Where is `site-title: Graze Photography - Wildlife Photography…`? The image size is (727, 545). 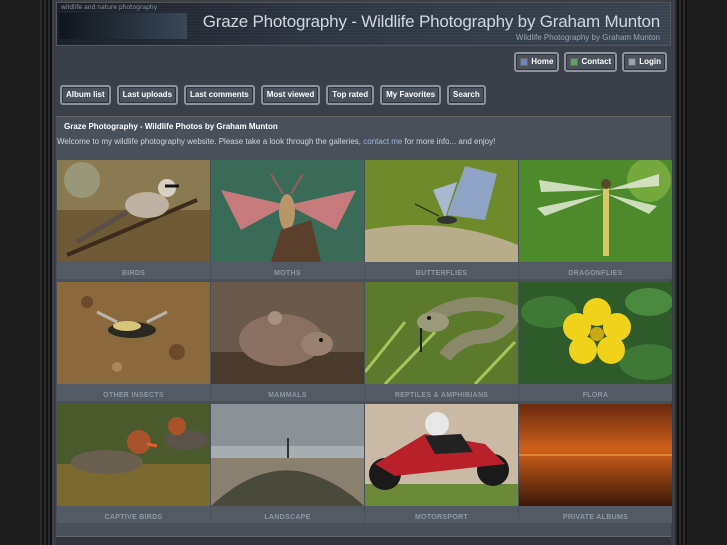
site-title: Graze Photography - Wildlife Photography… is located at coordinates (431, 21).